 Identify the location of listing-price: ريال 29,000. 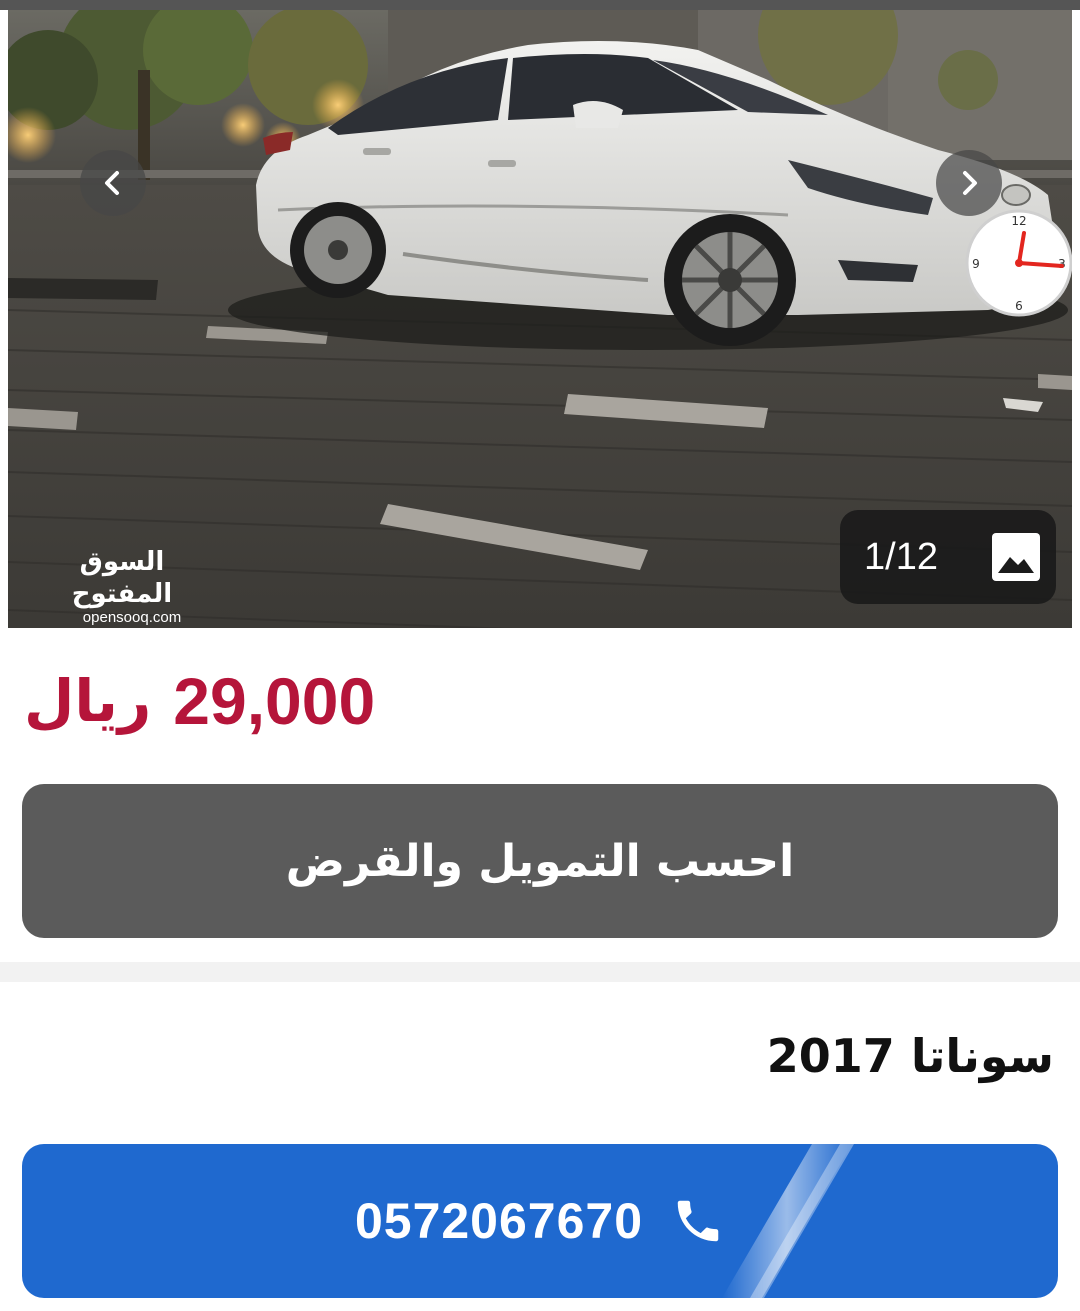
(199, 701).